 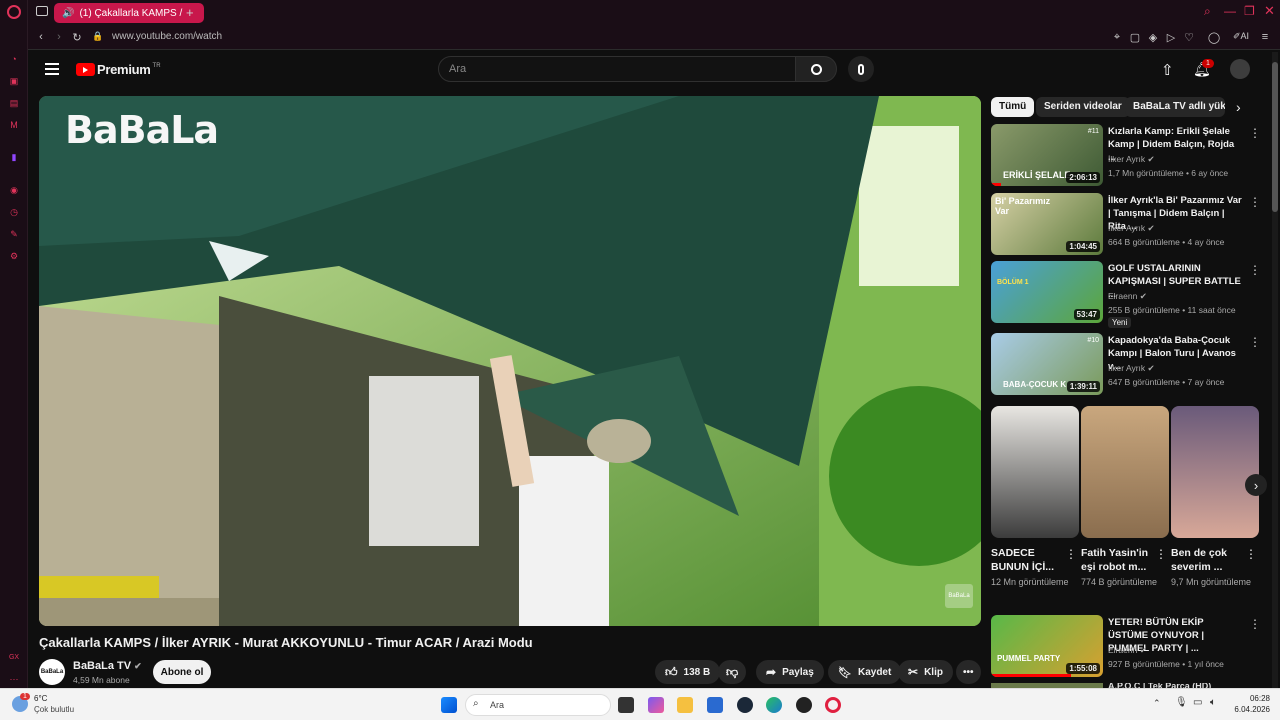 What do you see at coordinates (14, 190) in the screenshot?
I see `player-icon: ◉` at bounding box center [14, 190].